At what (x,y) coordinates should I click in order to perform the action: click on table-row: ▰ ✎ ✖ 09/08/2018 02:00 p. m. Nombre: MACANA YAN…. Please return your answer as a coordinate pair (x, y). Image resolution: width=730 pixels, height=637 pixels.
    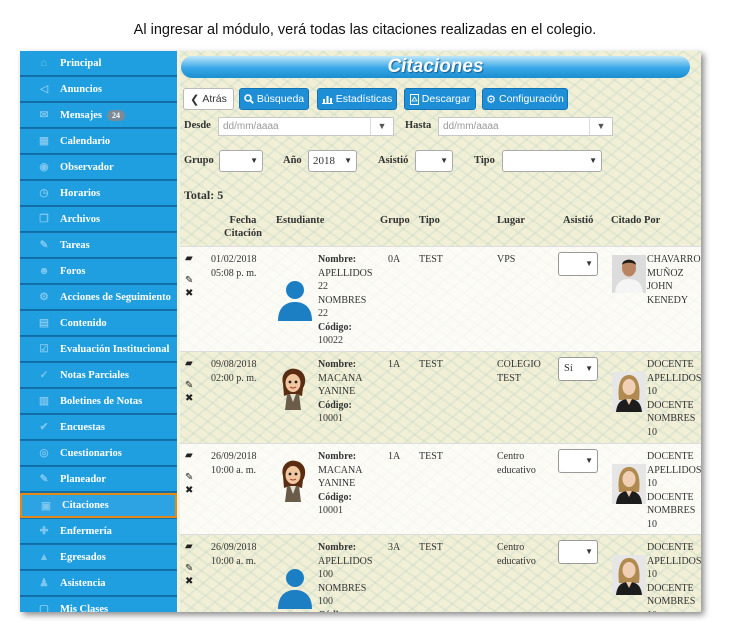
    Looking at the image, I should click on (440, 397).